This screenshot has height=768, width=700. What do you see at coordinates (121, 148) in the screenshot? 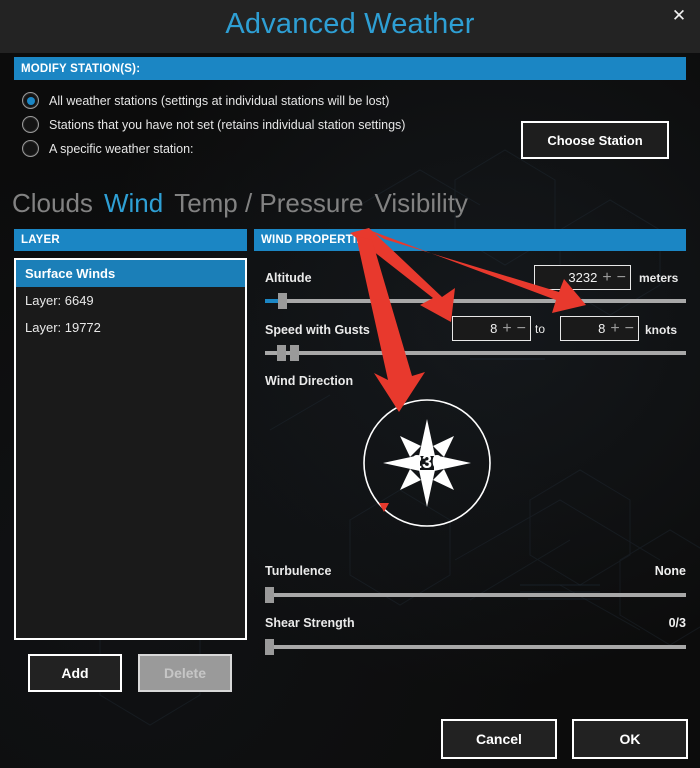
I see `radio-label-specific-station: A specific weather station:` at bounding box center [121, 148].